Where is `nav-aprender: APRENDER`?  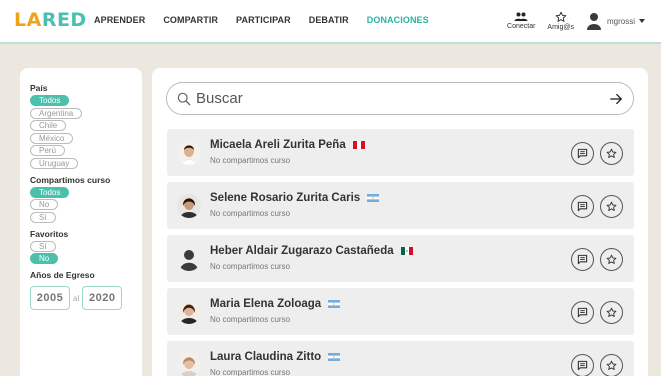 nav-aprender: APRENDER is located at coordinates (119, 20).